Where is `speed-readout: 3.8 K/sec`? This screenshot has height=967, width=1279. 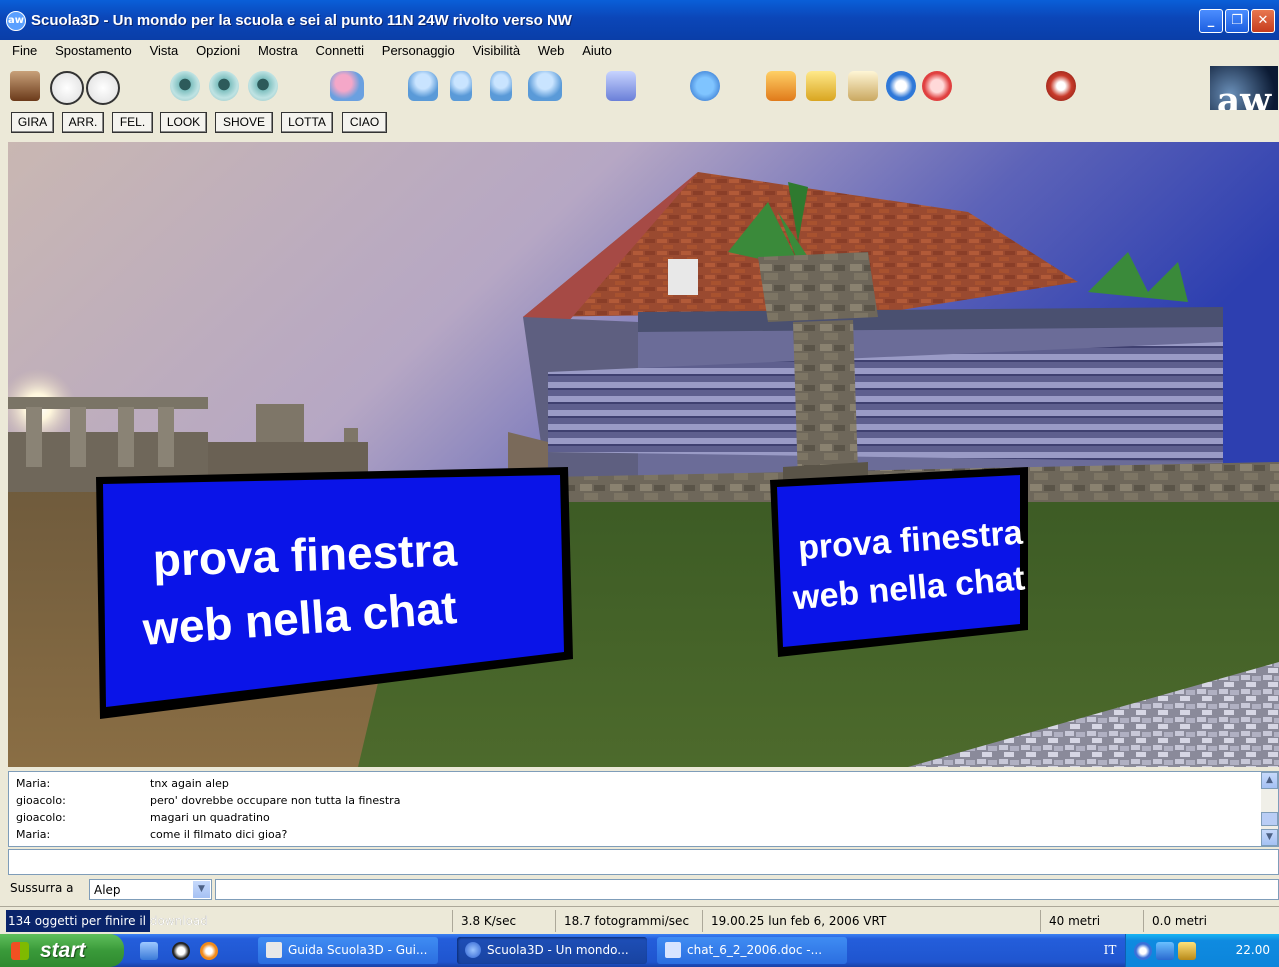
speed-readout: 3.8 K/sec is located at coordinates (501, 921).